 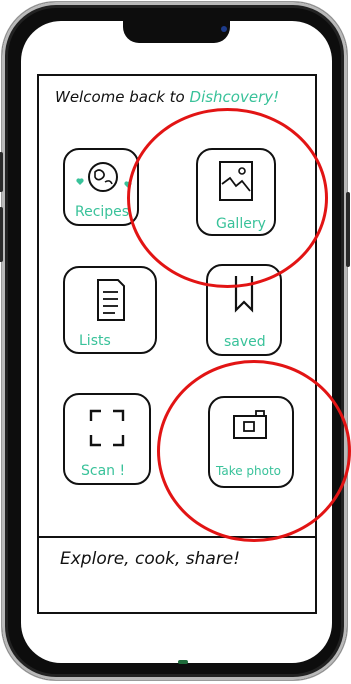 What do you see at coordinates (176, 32) in the screenshot?
I see `notch` at bounding box center [176, 32].